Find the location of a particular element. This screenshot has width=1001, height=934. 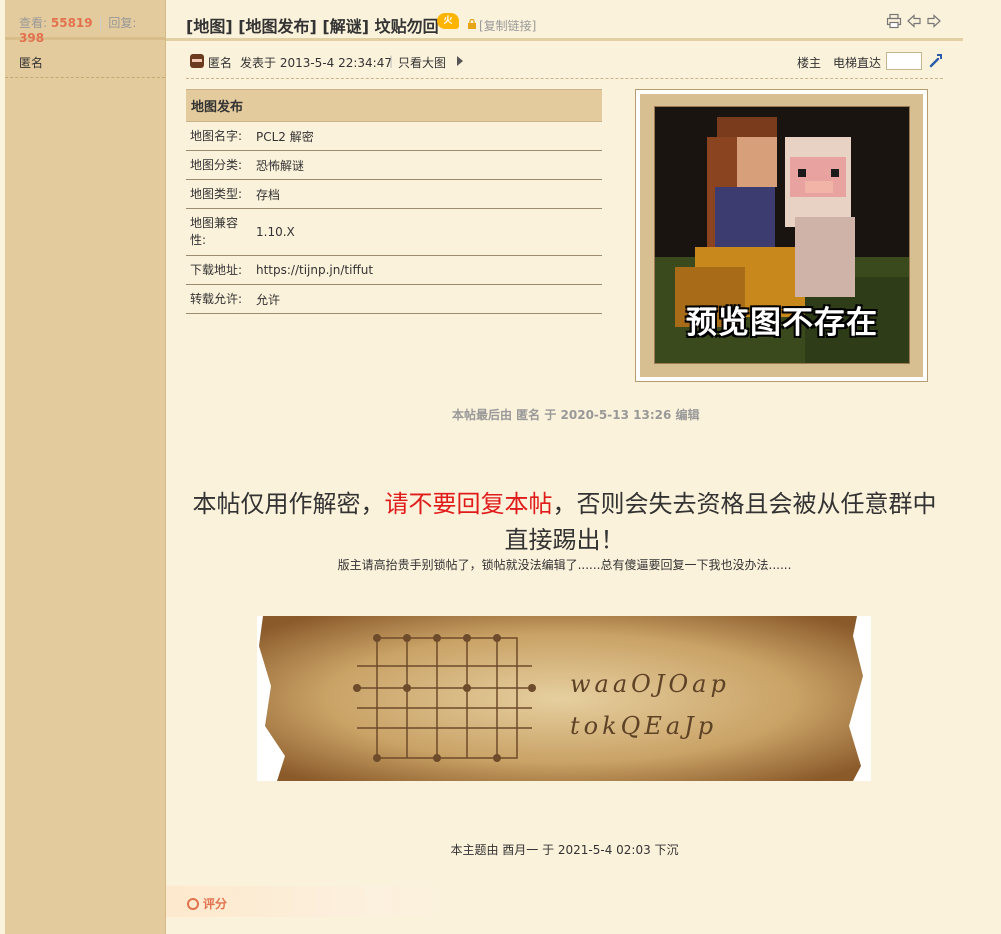

info-key: 转载允许: is located at coordinates (219, 299).